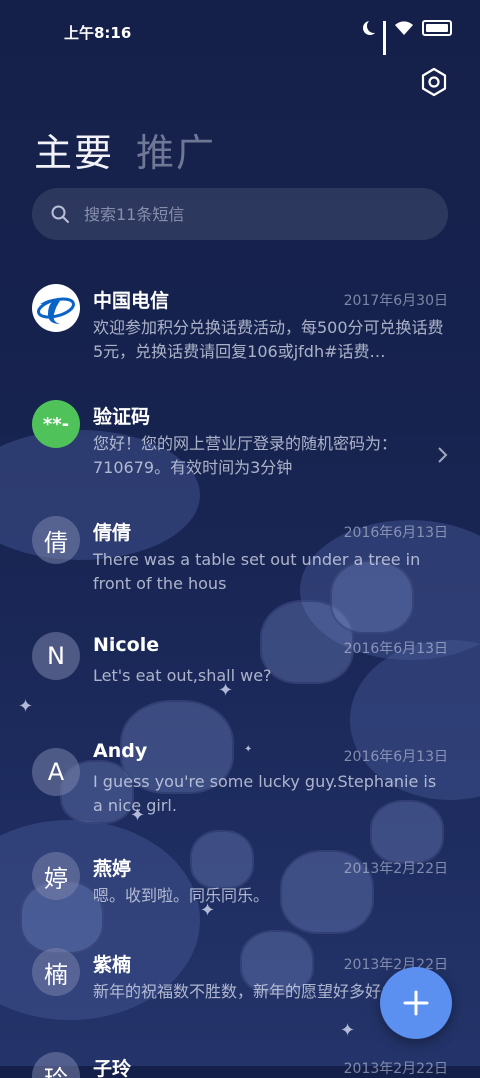  I want to click on battery-icon, so click(437, 28).